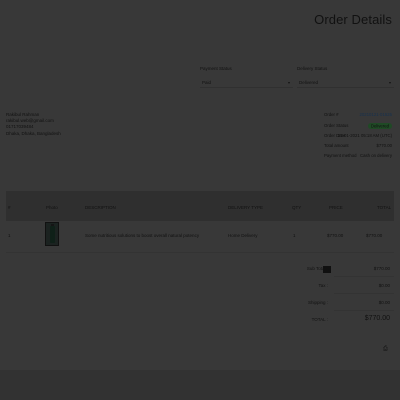 The height and width of the screenshot is (400, 400). Describe the element at coordinates (309, 82) in the screenshot. I see `delivery-status-value: Delivered` at that location.